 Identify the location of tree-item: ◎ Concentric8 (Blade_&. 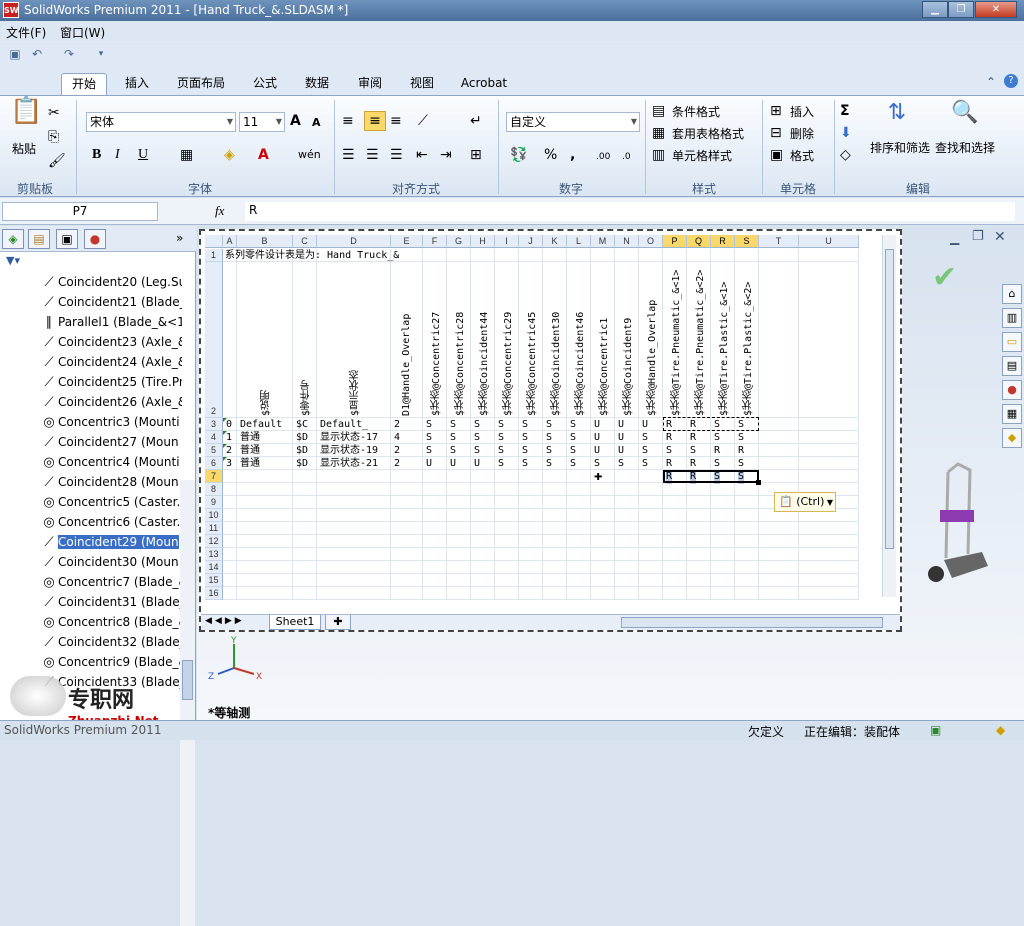
(111, 622).